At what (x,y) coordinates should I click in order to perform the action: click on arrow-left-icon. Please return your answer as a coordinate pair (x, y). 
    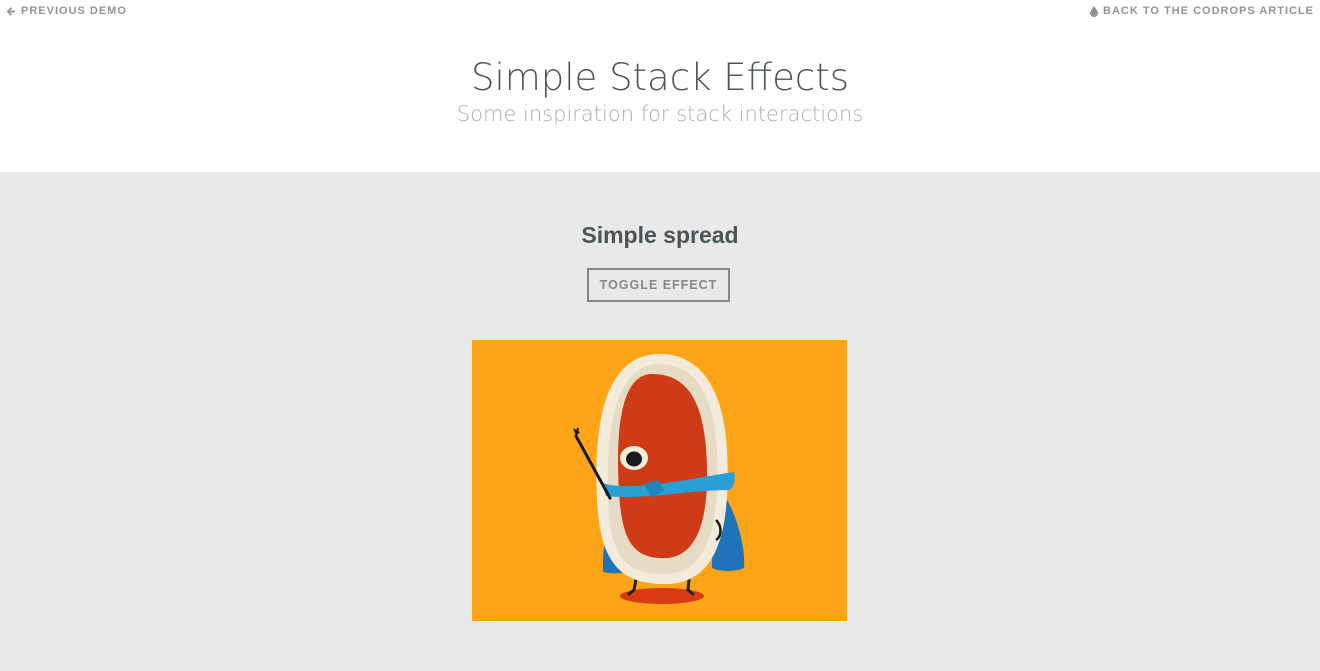
    Looking at the image, I should click on (11, 11).